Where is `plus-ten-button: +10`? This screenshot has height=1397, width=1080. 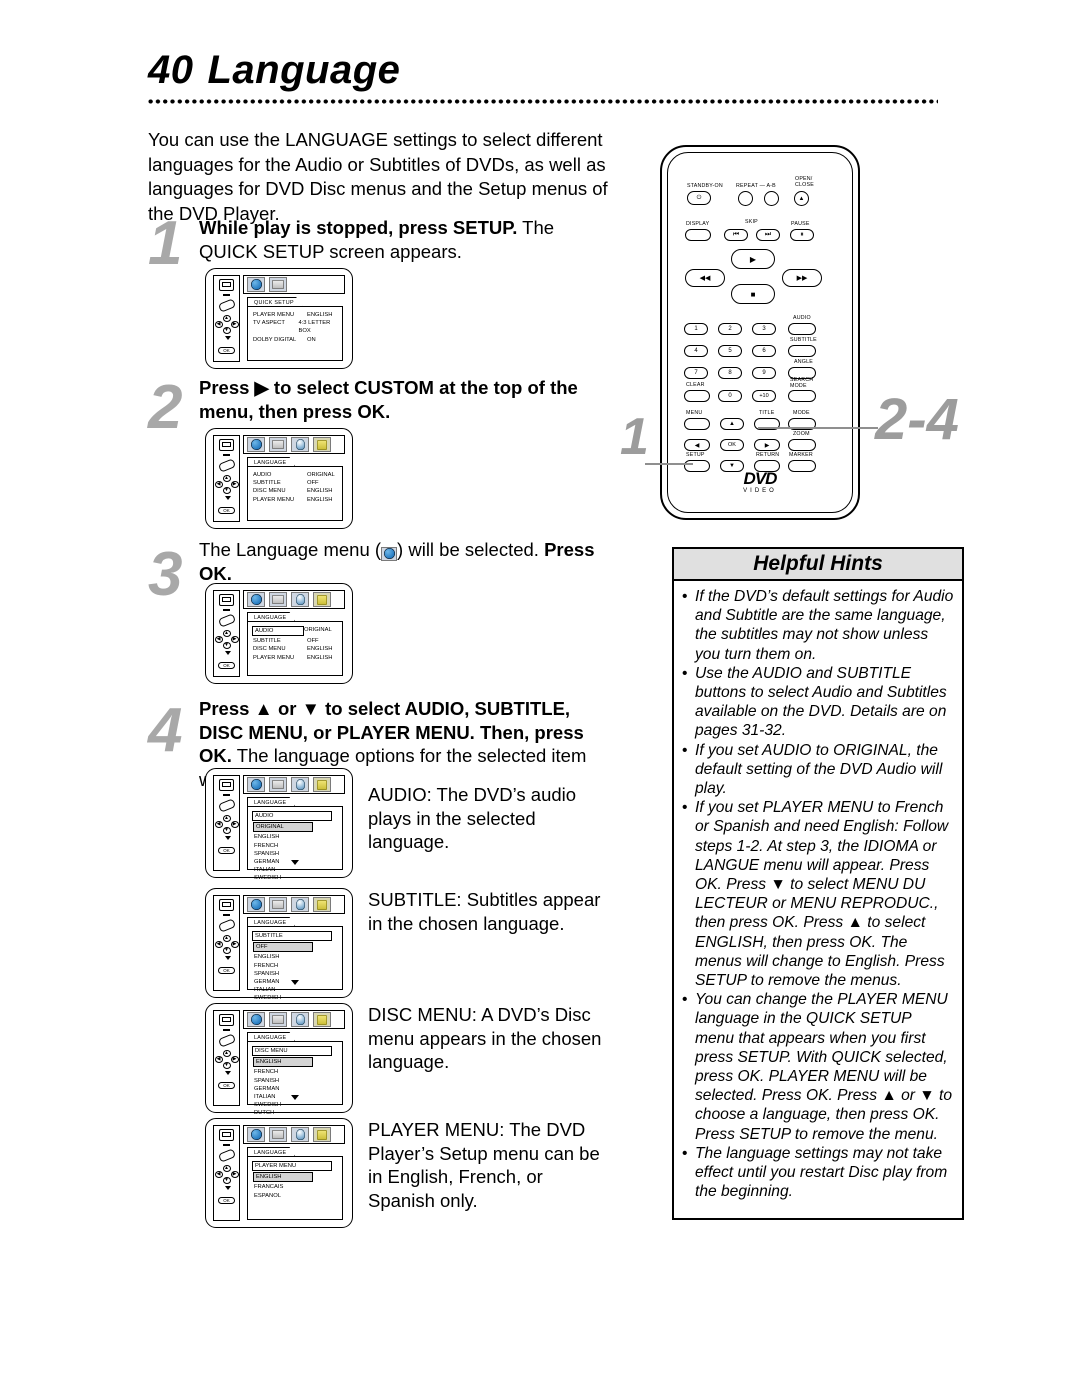
plus-ten-button: +10 is located at coordinates (764, 396).